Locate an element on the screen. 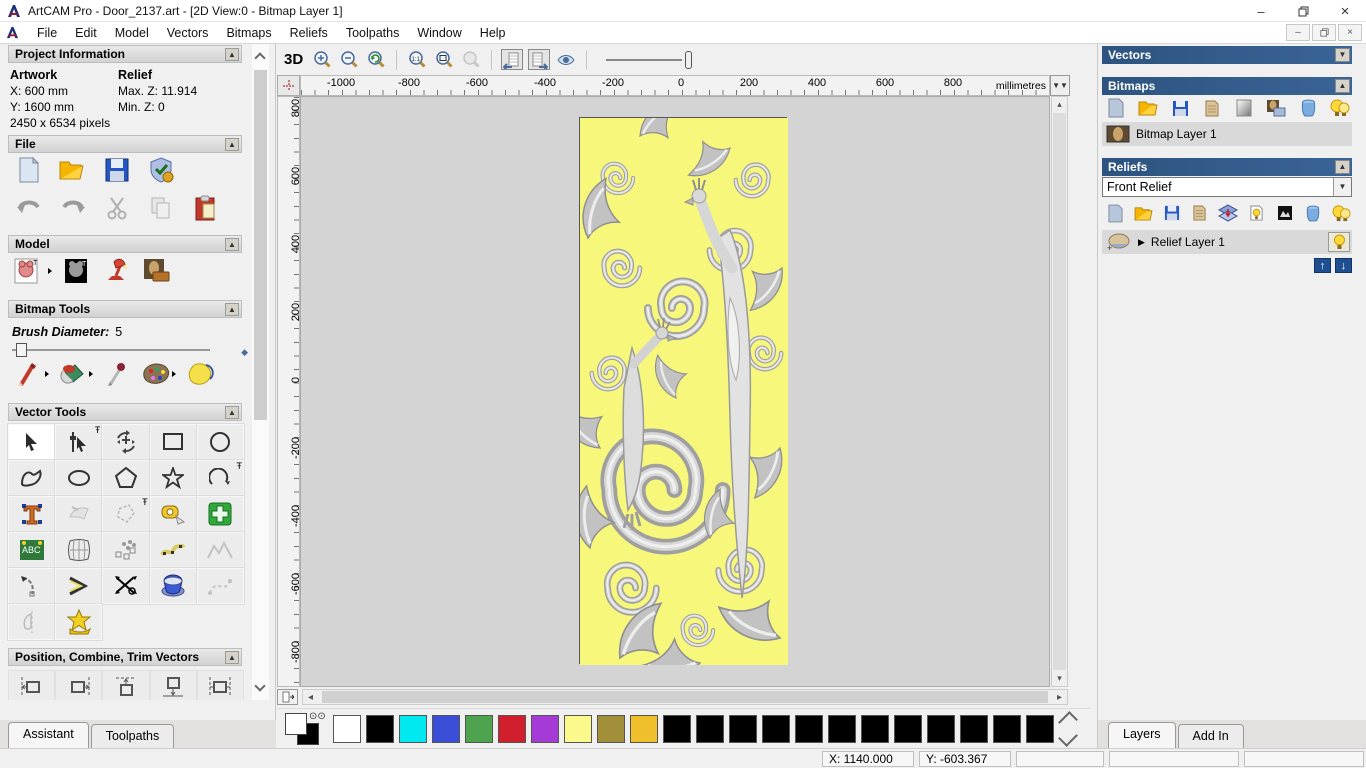 This screenshot has width=1366, height=768. tab-add-in: Add In is located at coordinates (1210, 736).